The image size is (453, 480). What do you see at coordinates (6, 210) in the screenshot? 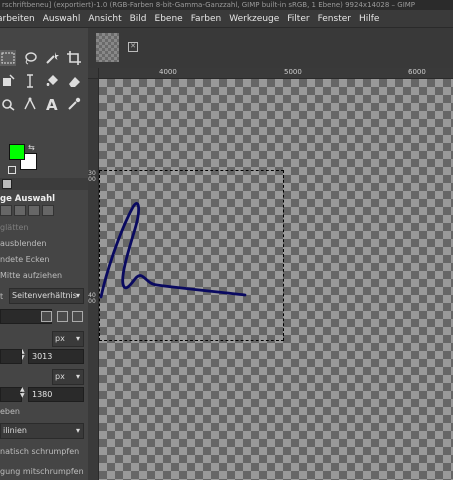
I see `mode-replace-icon` at bounding box center [6, 210].